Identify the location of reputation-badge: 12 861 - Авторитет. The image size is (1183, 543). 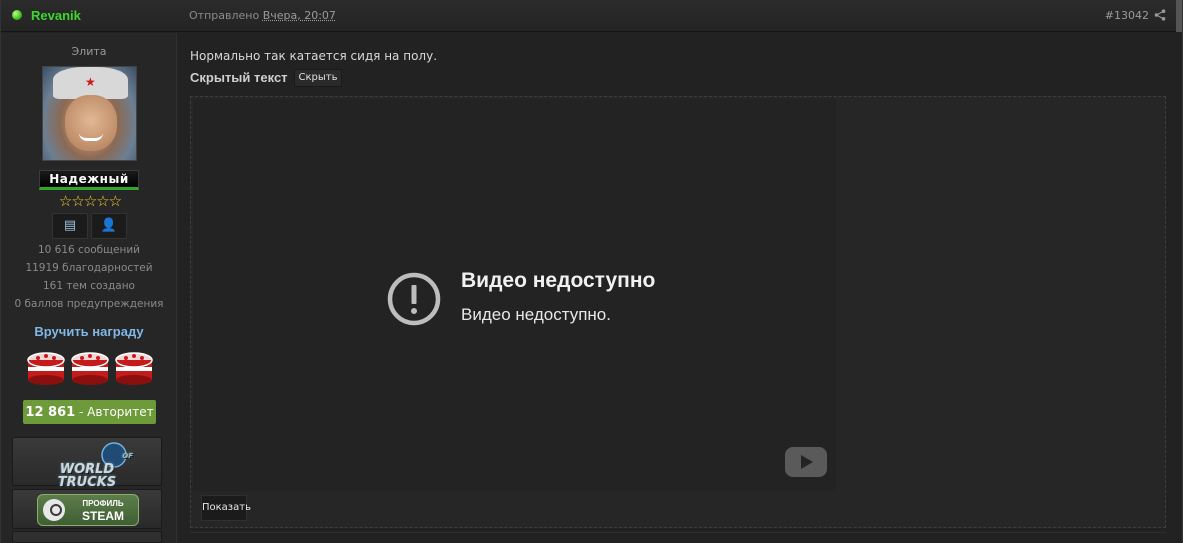
(89, 412).